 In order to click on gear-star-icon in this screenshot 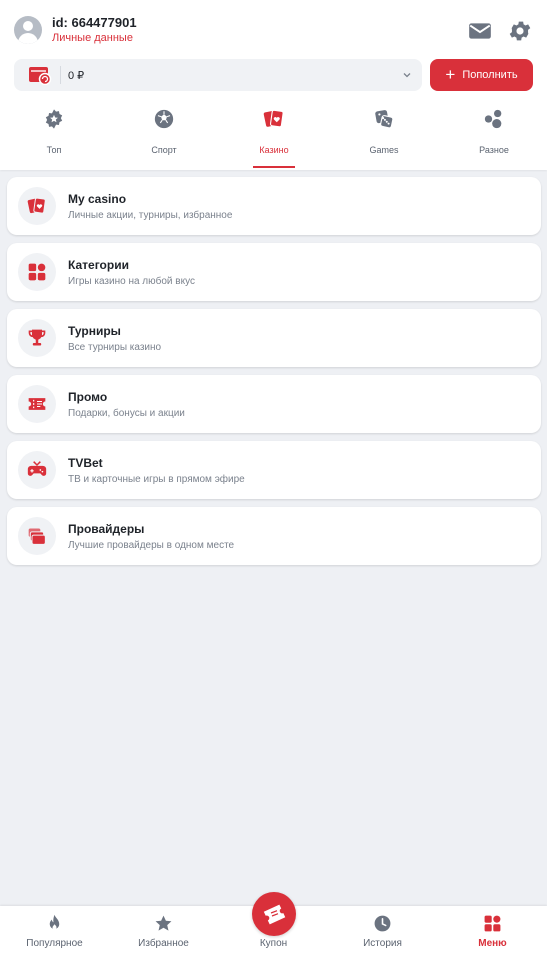, I will do `click(54, 119)`.